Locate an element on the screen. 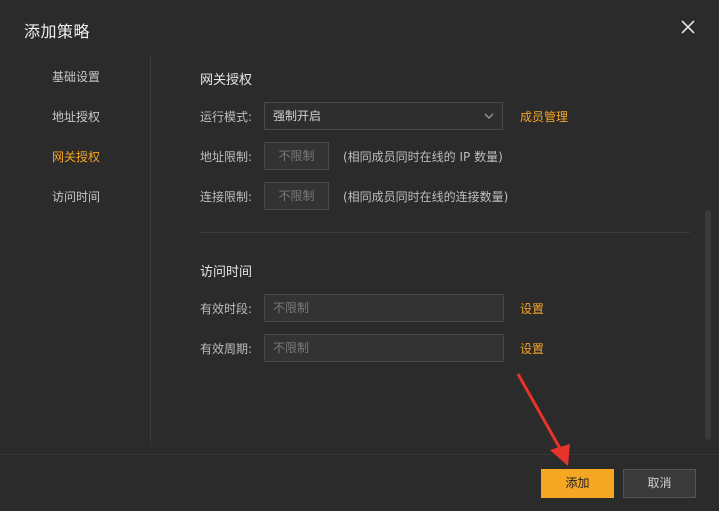  address-limit-label: 地址限制: is located at coordinates (226, 157).